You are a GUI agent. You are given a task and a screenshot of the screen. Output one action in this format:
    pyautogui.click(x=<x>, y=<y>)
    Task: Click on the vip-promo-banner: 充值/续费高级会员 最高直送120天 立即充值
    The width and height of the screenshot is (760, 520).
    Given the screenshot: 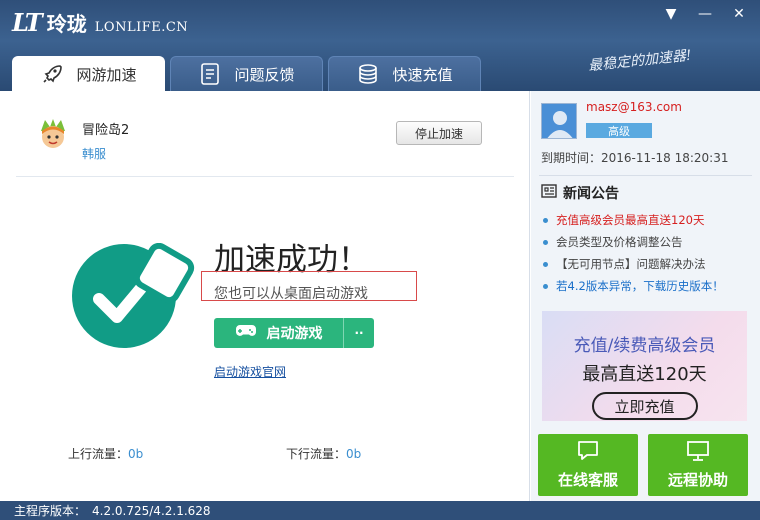 What is the action you would take?
    pyautogui.click(x=644, y=366)
    